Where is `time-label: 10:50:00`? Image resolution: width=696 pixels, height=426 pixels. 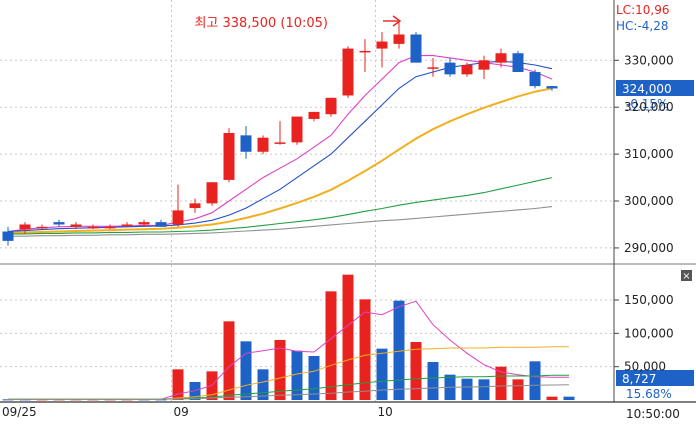 time-label: 10:50:00 is located at coordinates (653, 414).